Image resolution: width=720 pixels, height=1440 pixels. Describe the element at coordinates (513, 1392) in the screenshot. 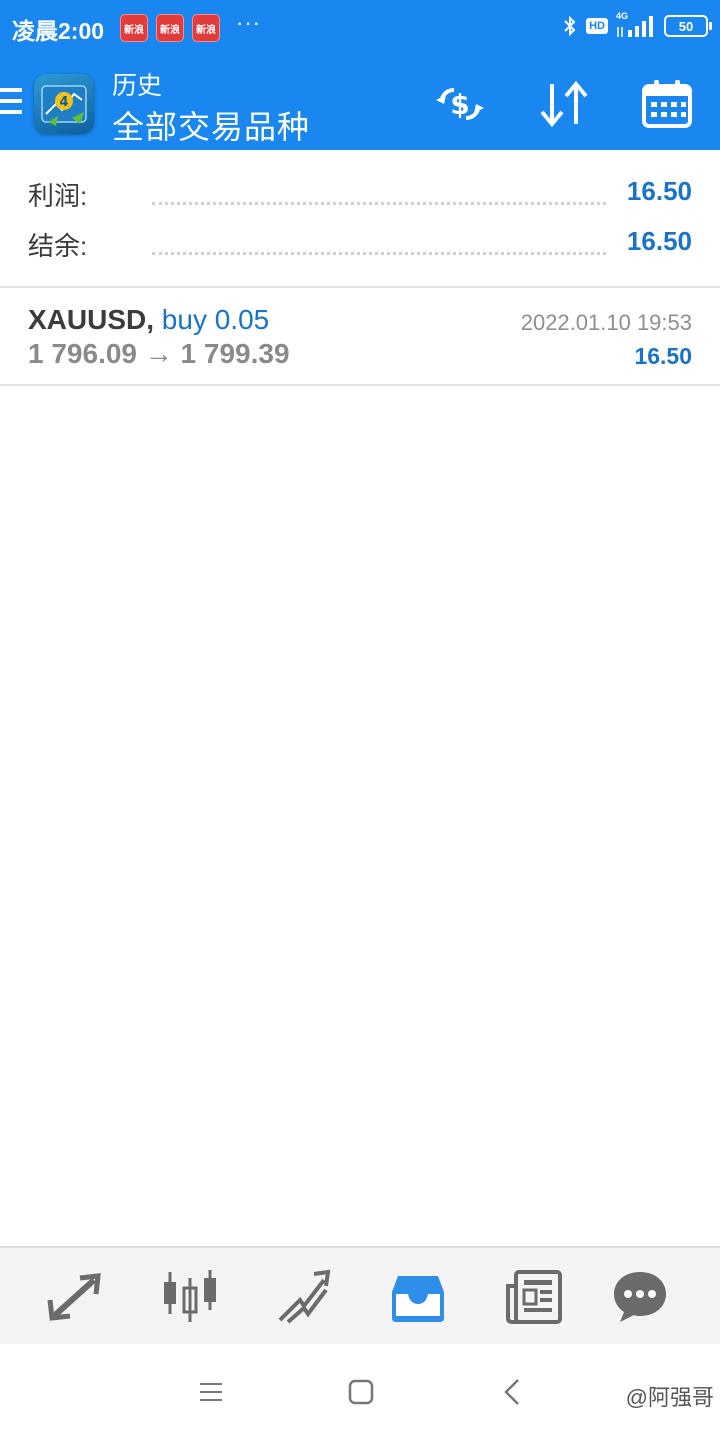

I see `back-icon` at that location.